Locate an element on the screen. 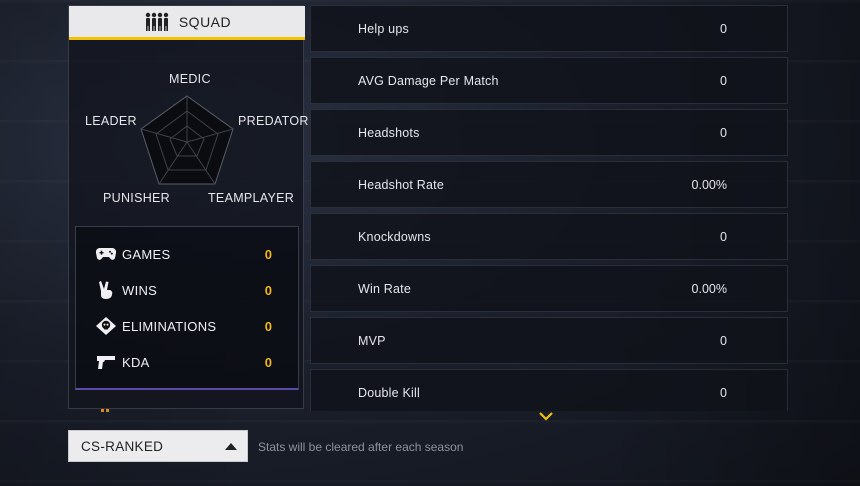  mode-title: SQUAD is located at coordinates (205, 21).